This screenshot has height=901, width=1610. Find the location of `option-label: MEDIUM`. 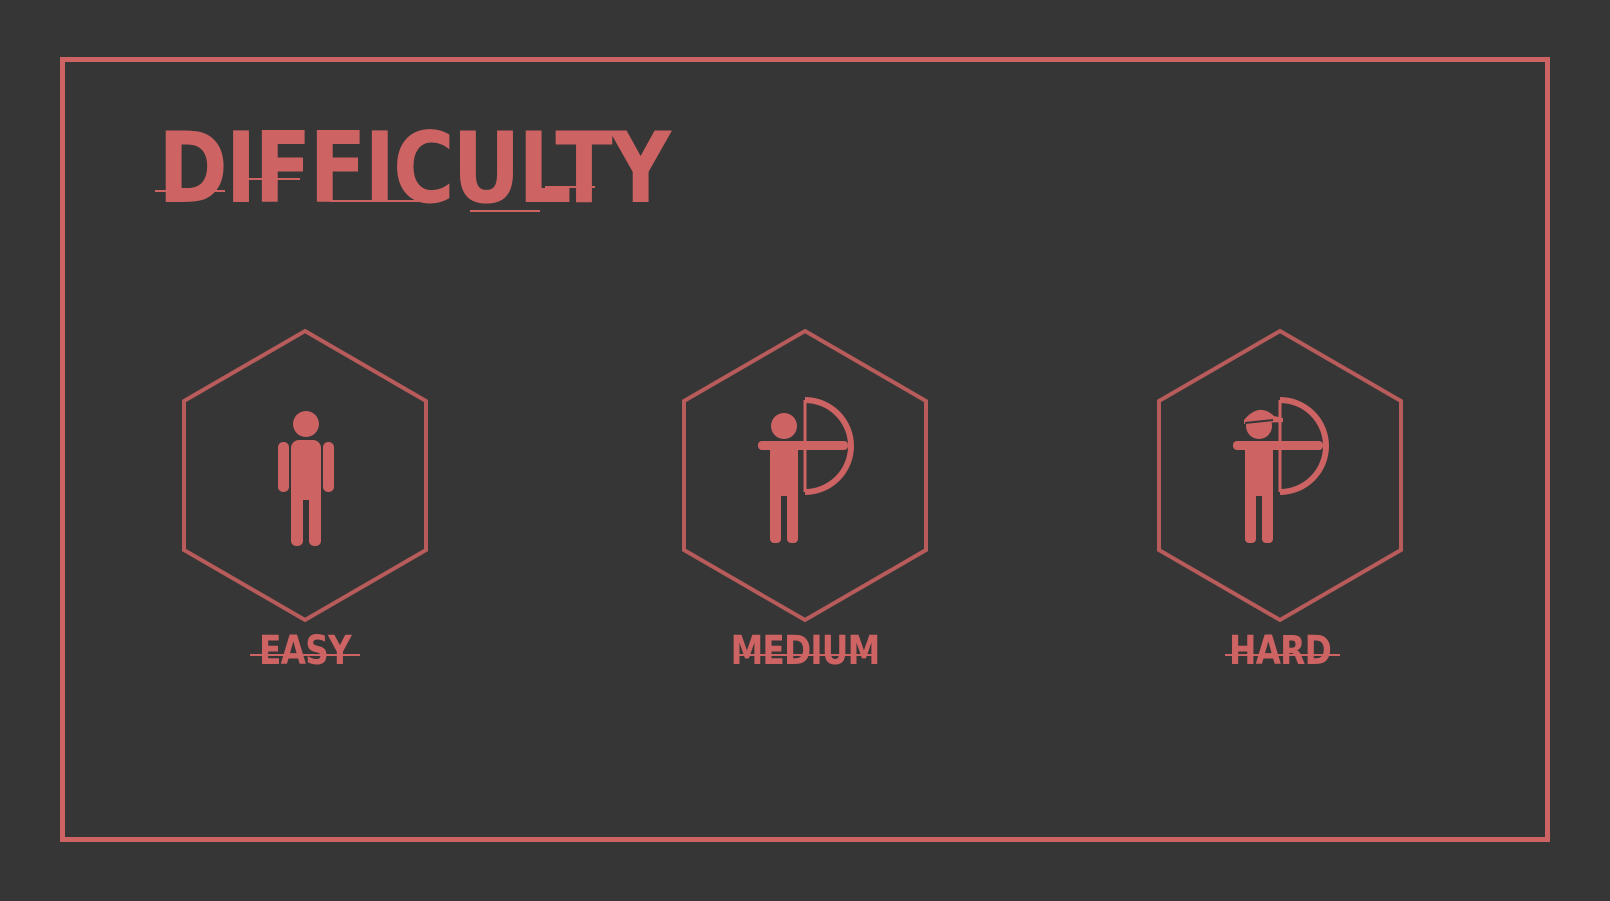

option-label: MEDIUM is located at coordinates (805, 651).